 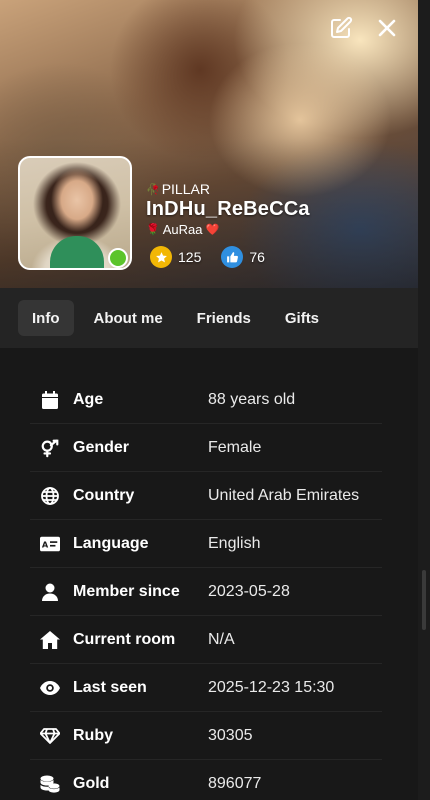 What do you see at coordinates (50, 736) in the screenshot?
I see `gem-icon` at bounding box center [50, 736].